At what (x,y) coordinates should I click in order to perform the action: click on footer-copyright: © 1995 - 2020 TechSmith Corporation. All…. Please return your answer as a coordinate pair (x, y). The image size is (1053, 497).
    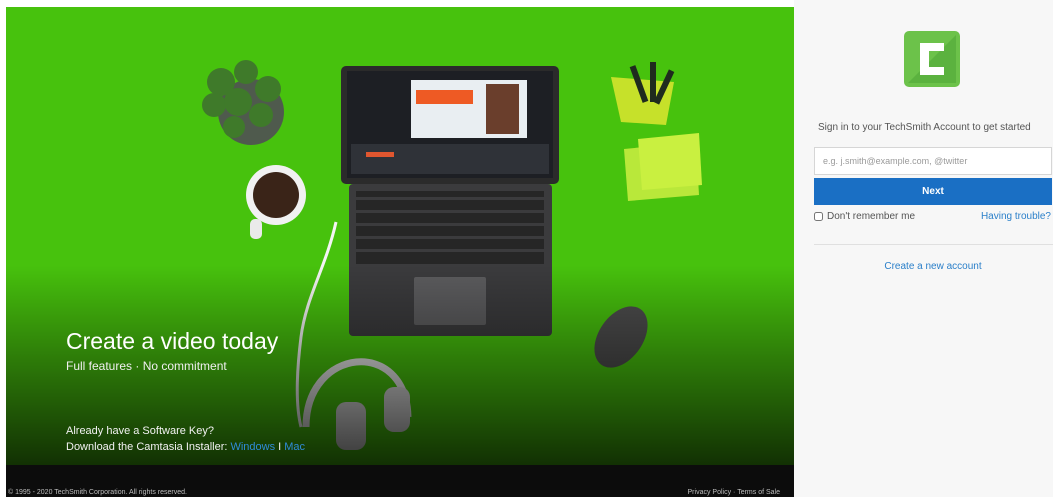
    Looking at the image, I should click on (97, 492).